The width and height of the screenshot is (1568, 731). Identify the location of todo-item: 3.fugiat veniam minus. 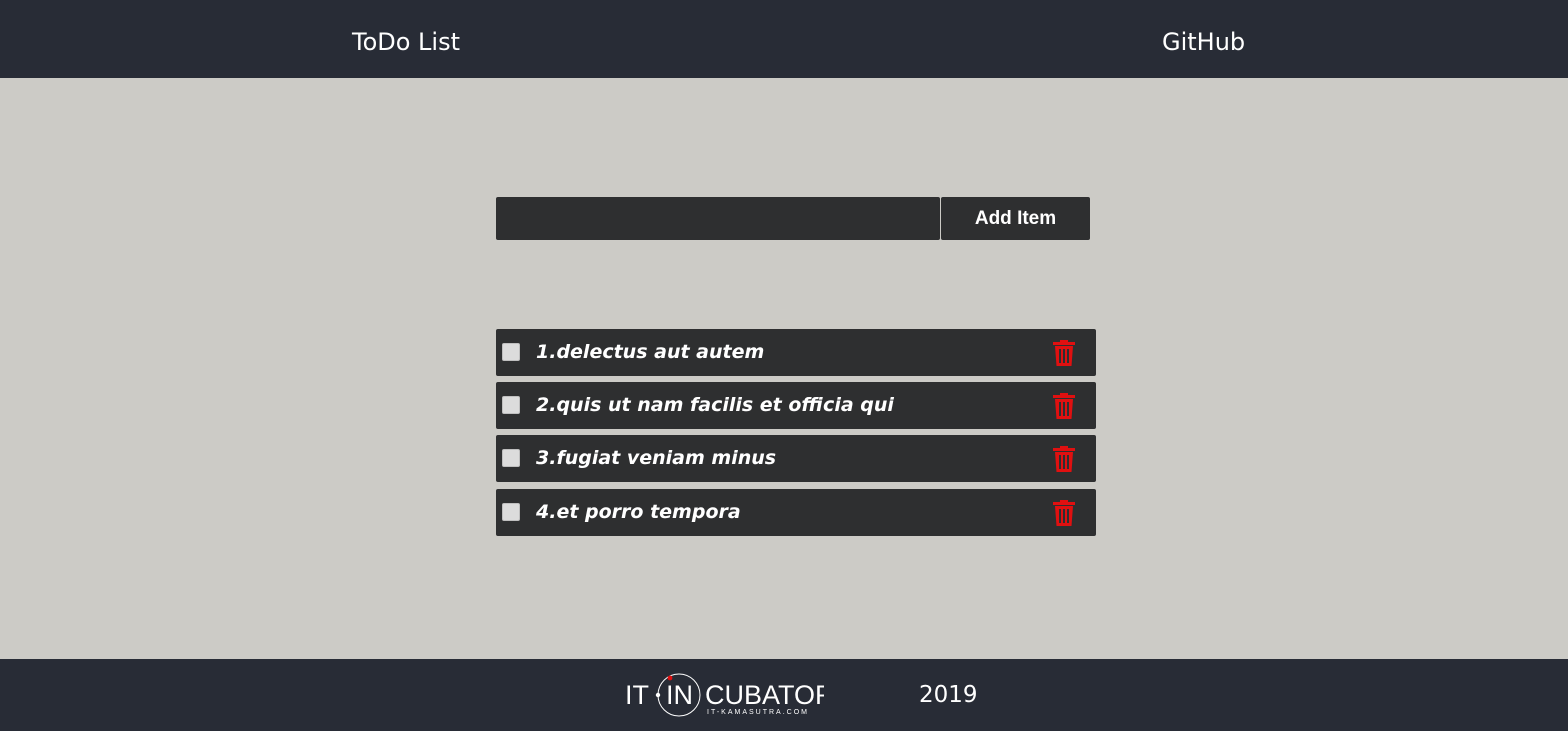
(796, 458).